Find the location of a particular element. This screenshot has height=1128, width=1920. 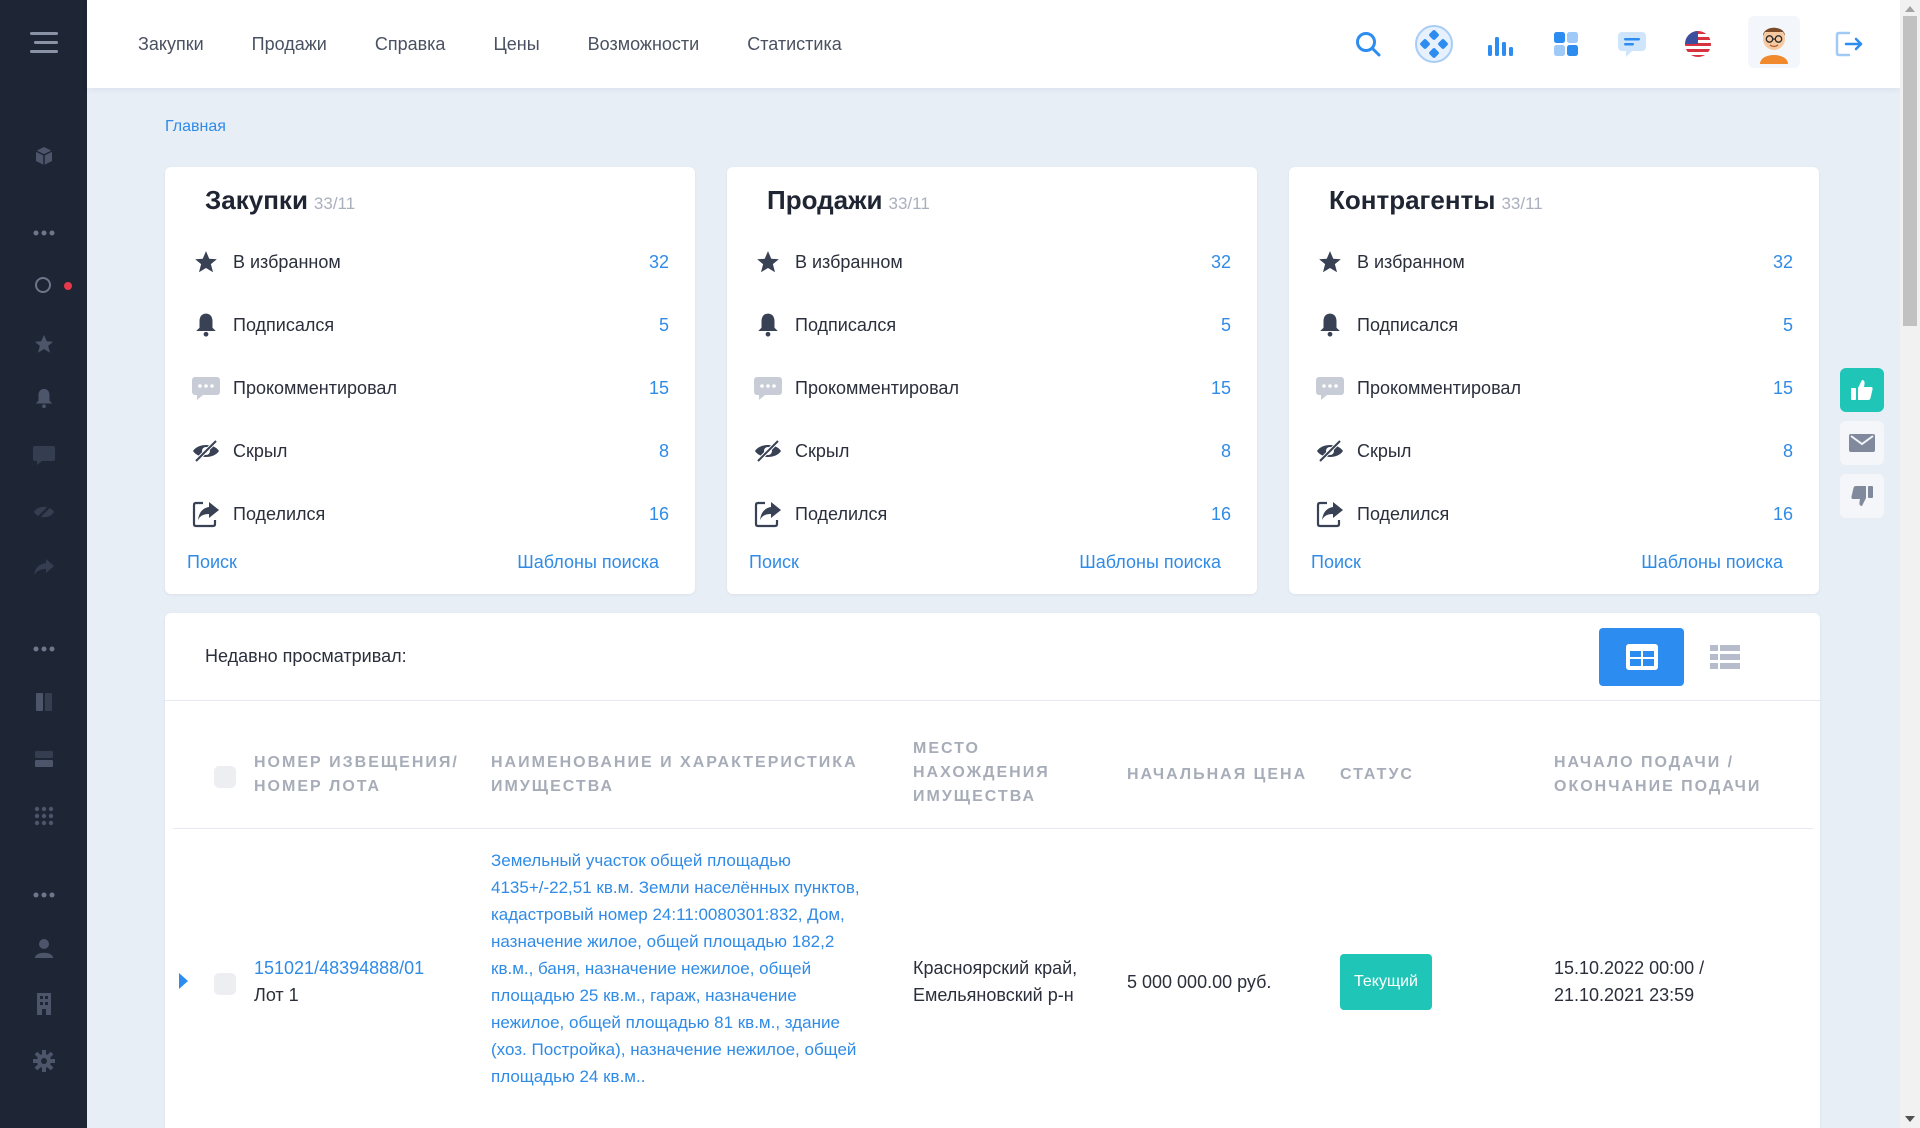

dislike-button is located at coordinates (1862, 496).